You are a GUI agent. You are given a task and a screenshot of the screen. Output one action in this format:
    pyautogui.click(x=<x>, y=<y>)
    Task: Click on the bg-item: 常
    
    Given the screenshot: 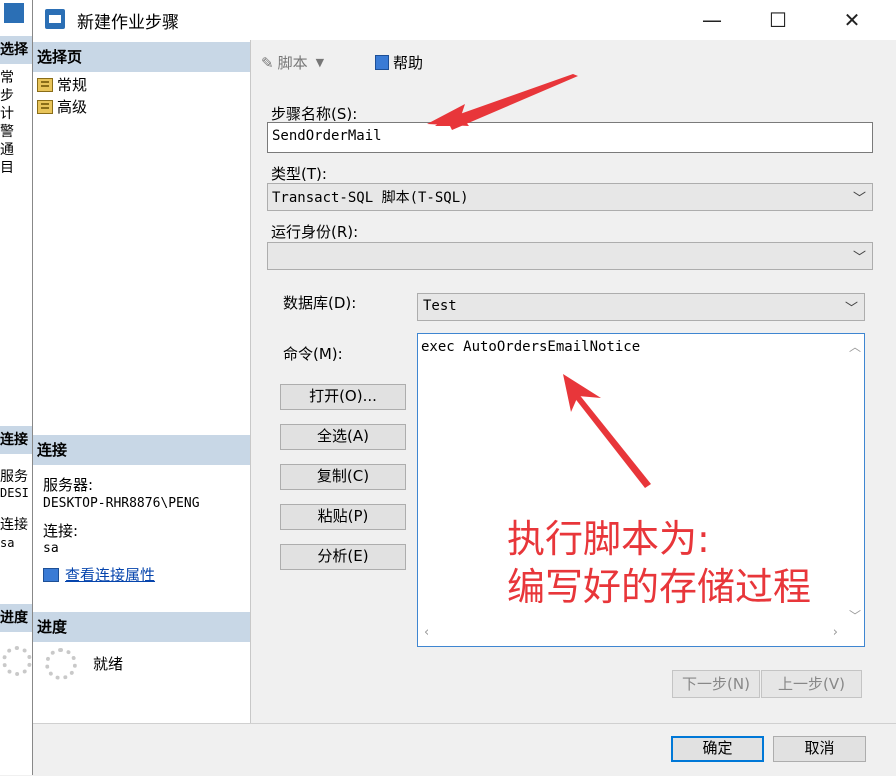 What is the action you would take?
    pyautogui.click(x=7, y=78)
    